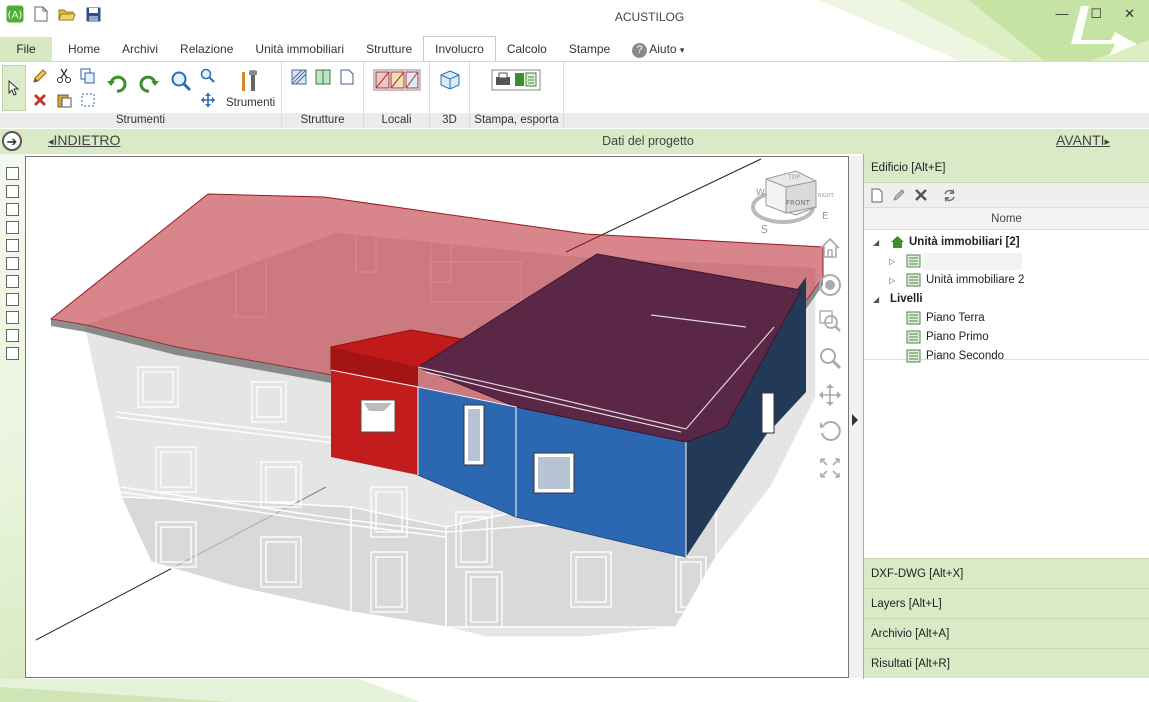 The image size is (1149, 702). What do you see at coordinates (855, 420) in the screenshot?
I see `collapse-panel-arrow-icon` at bounding box center [855, 420].